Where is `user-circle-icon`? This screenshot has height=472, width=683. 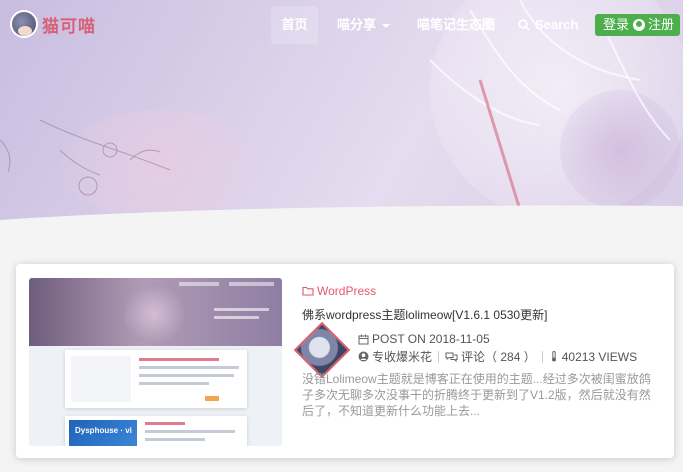
user-circle-icon is located at coordinates (363, 356).